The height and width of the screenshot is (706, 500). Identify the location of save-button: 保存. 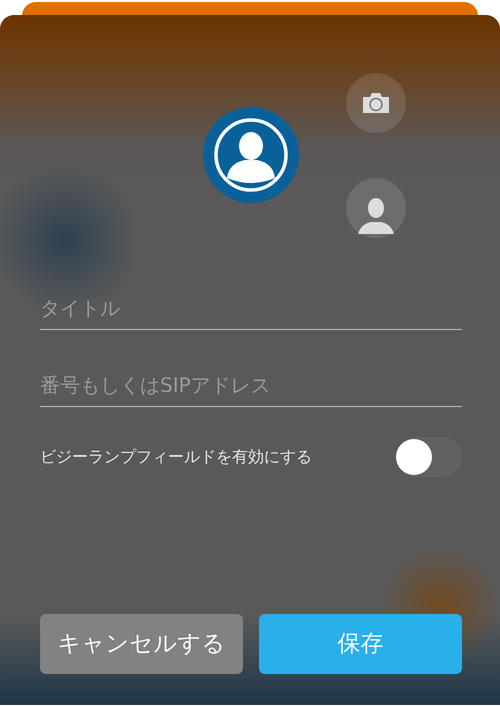
(360, 644).